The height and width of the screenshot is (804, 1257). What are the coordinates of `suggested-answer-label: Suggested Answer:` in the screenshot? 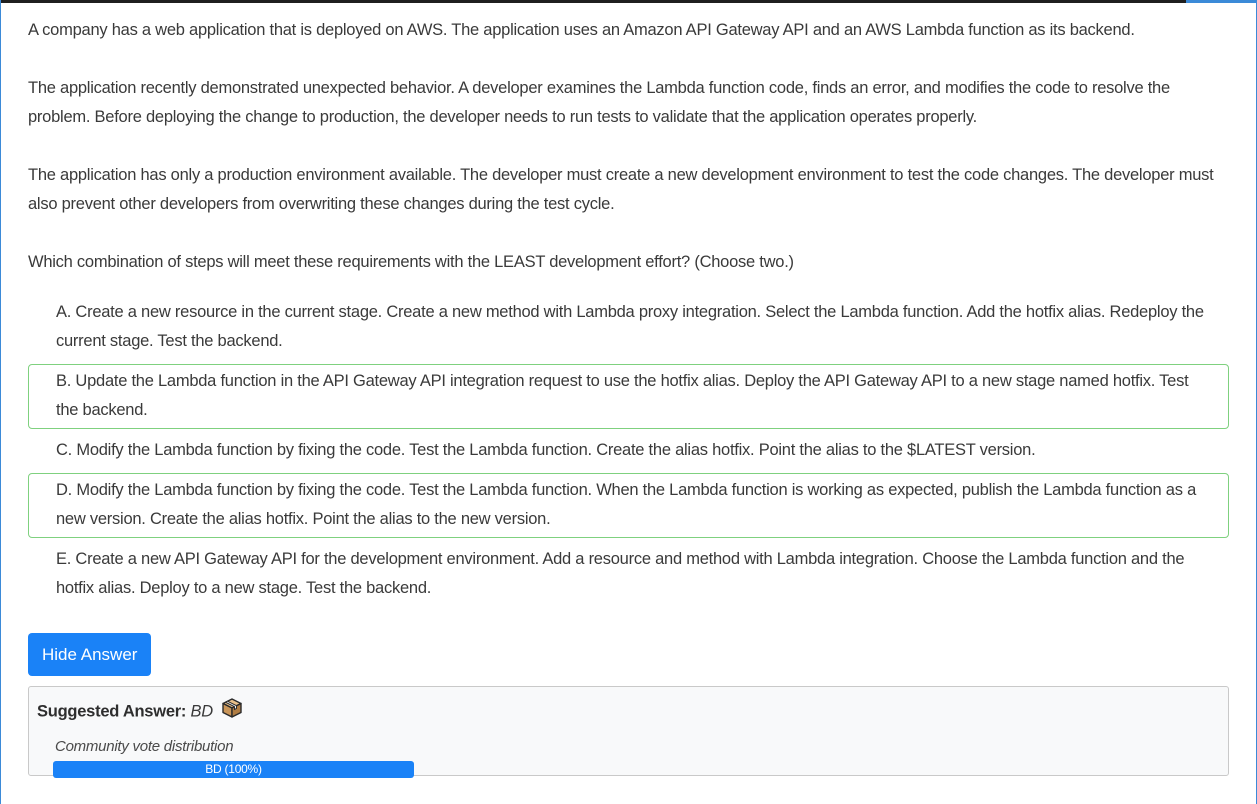 It's located at (112, 711).